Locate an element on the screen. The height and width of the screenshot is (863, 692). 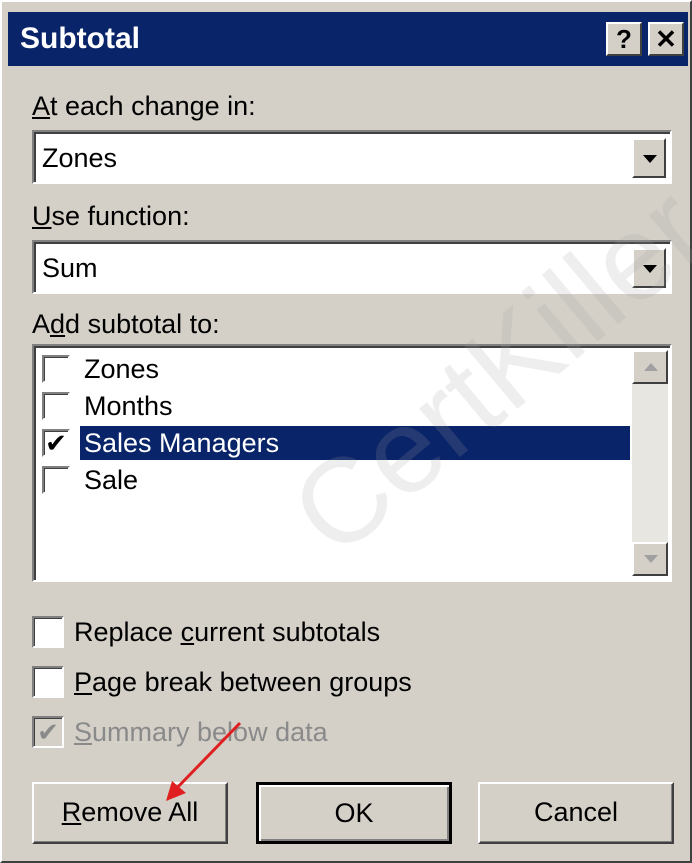
mnemonic: U is located at coordinates (42, 216).